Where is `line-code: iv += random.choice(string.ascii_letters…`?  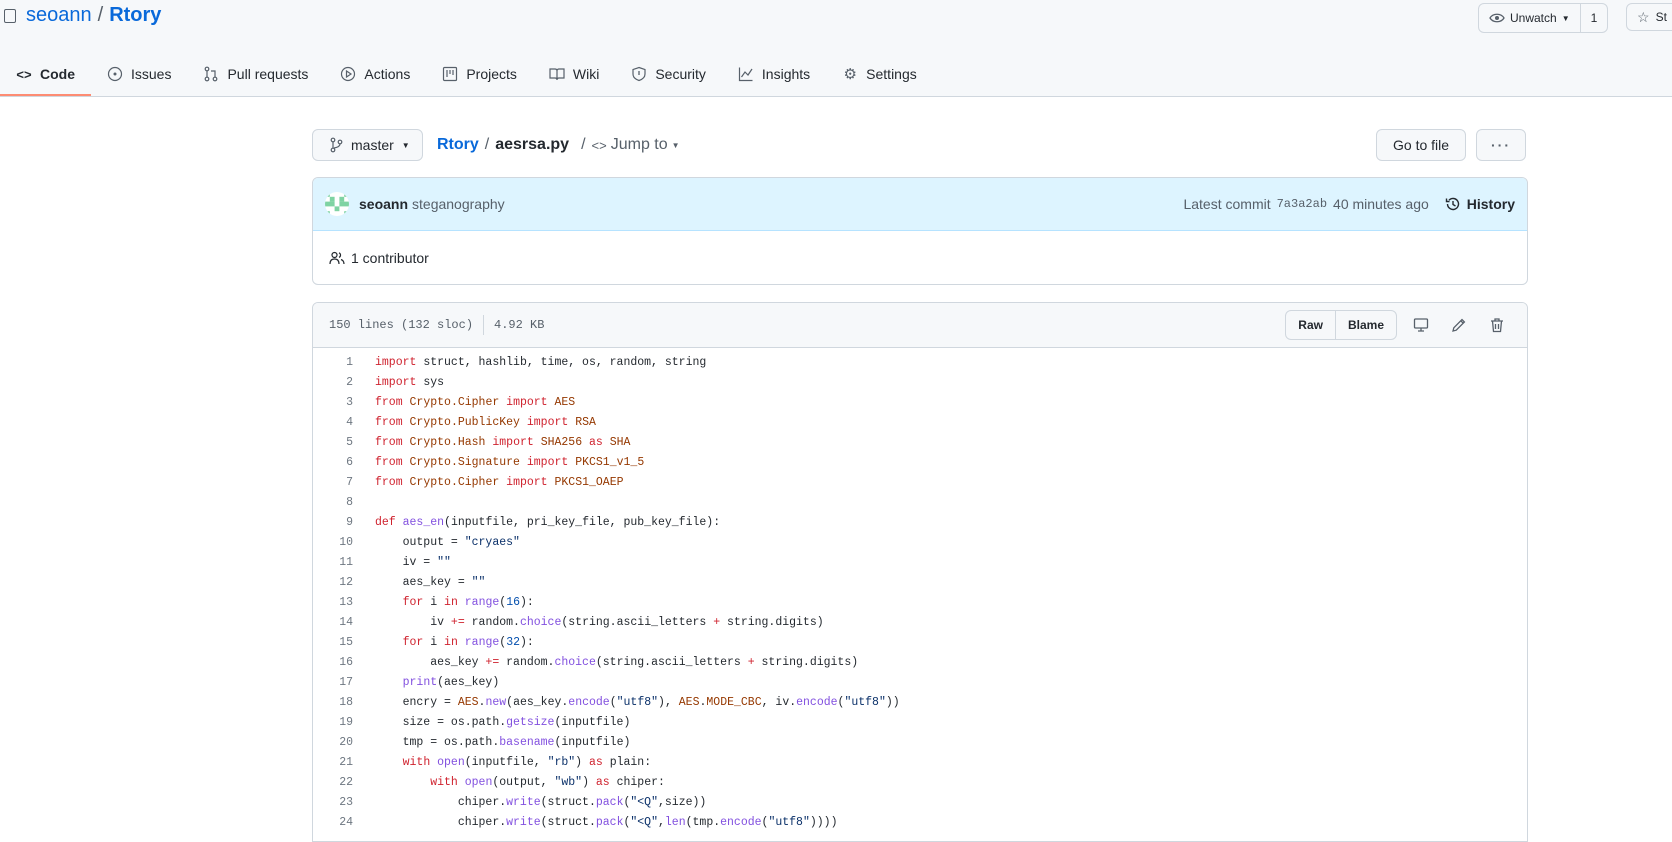 line-code: iv += random.choice(string.ascii_letters… is located at coordinates (599, 622).